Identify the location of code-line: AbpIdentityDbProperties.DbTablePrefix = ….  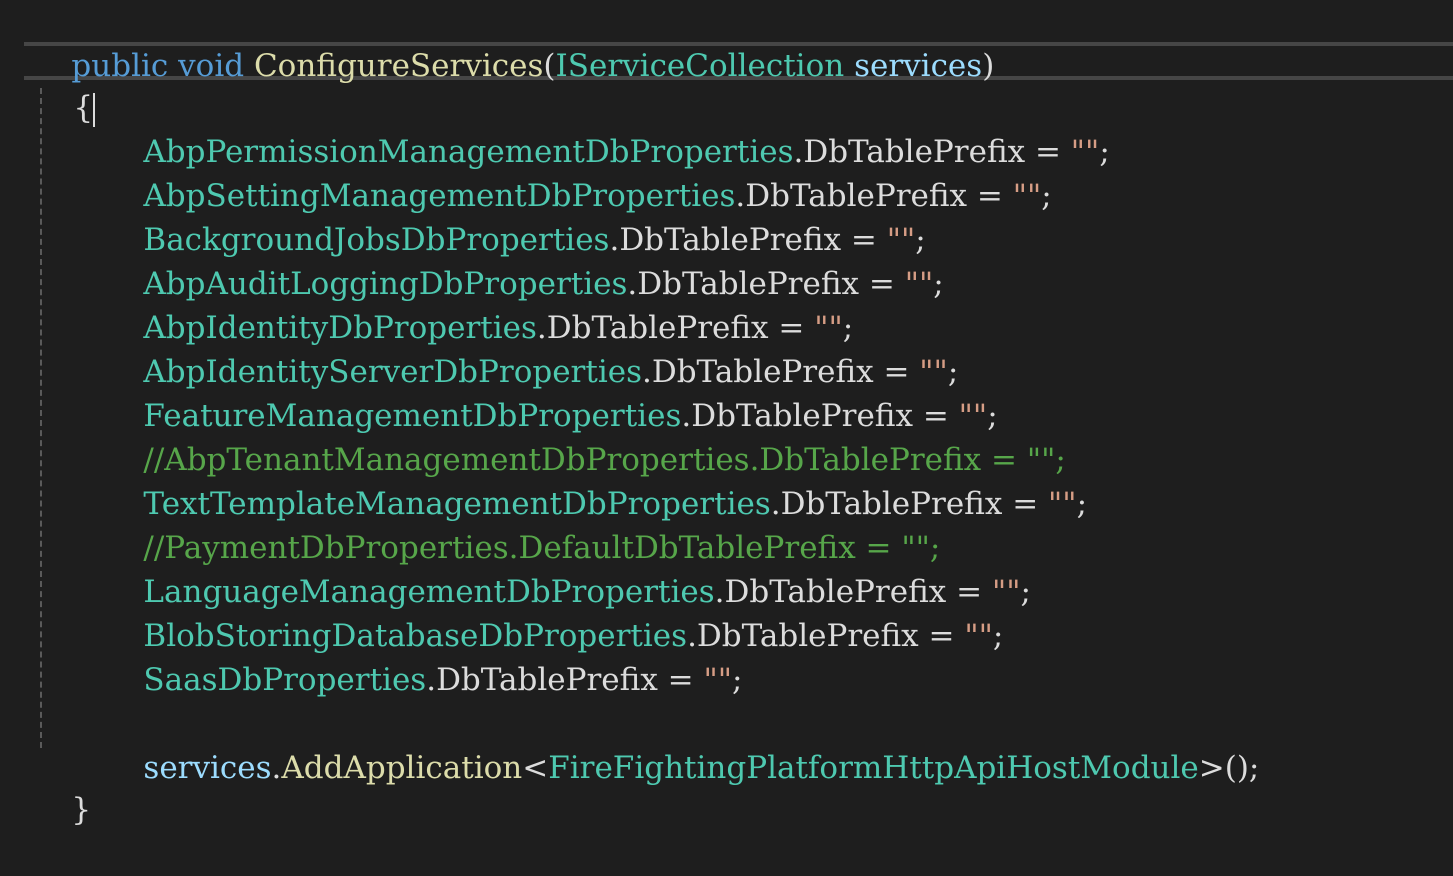
(478, 304).